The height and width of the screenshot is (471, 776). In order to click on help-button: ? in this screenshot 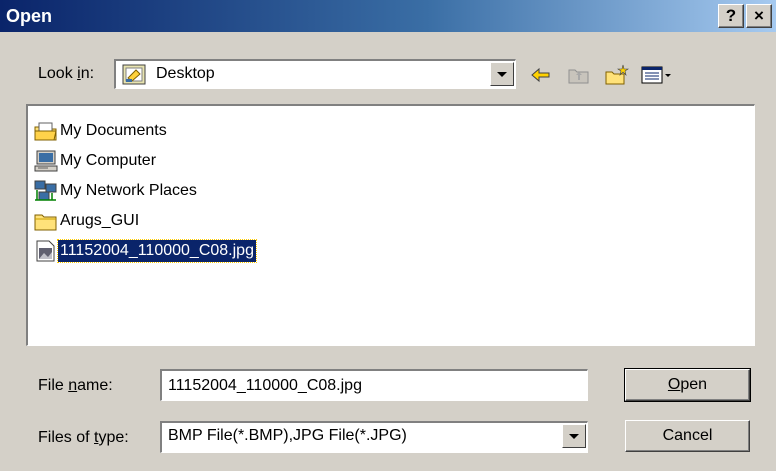, I will do `click(731, 16)`.